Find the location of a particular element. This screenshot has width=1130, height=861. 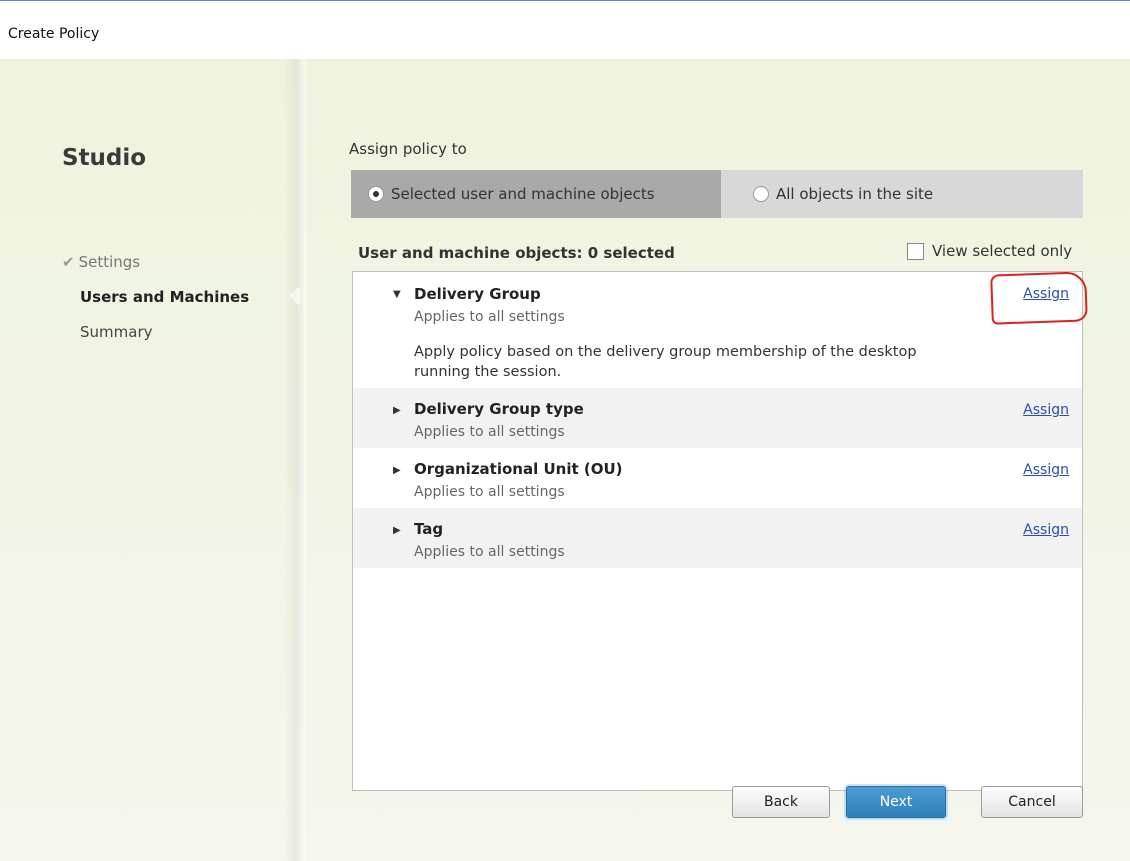

step-settings-label: Settings is located at coordinates (109, 262).